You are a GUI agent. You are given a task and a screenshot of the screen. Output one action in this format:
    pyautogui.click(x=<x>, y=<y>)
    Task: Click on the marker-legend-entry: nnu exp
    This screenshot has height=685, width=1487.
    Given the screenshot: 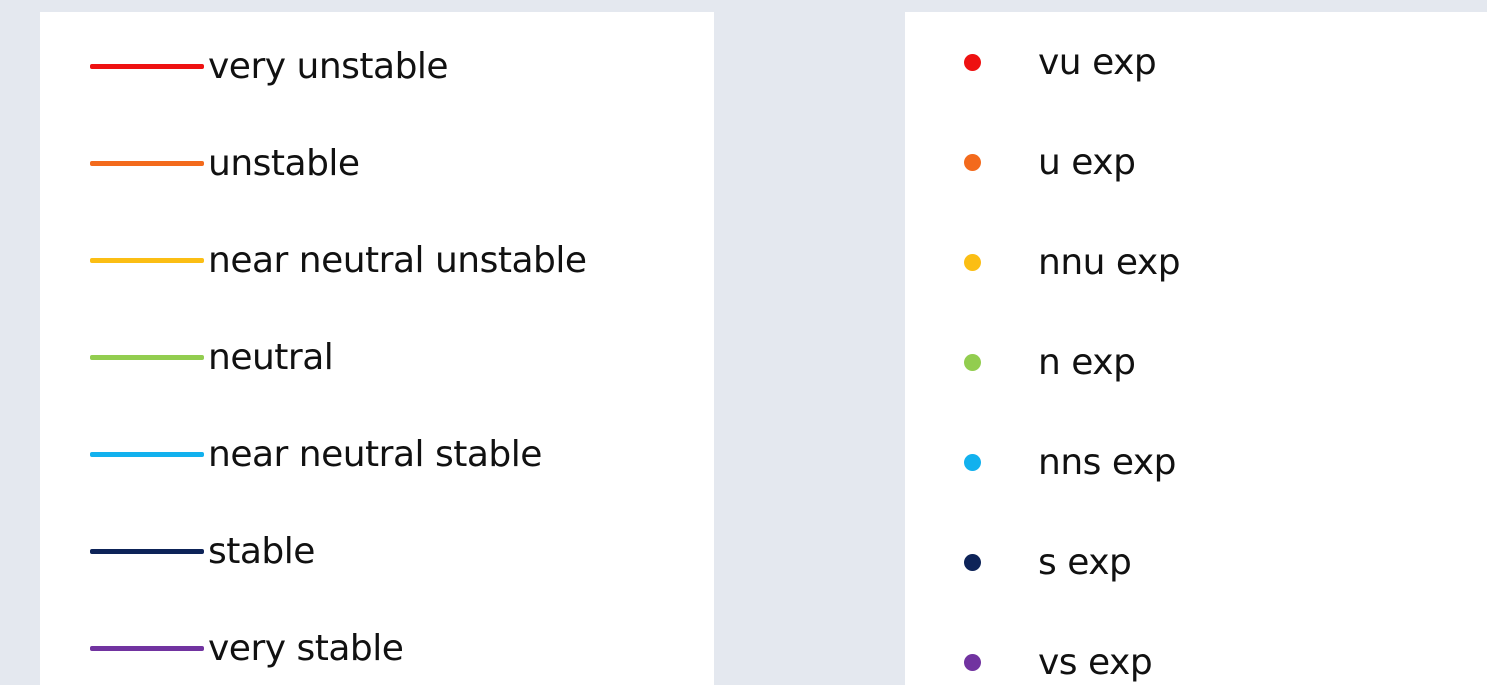 What is the action you would take?
    pyautogui.click(x=1072, y=262)
    